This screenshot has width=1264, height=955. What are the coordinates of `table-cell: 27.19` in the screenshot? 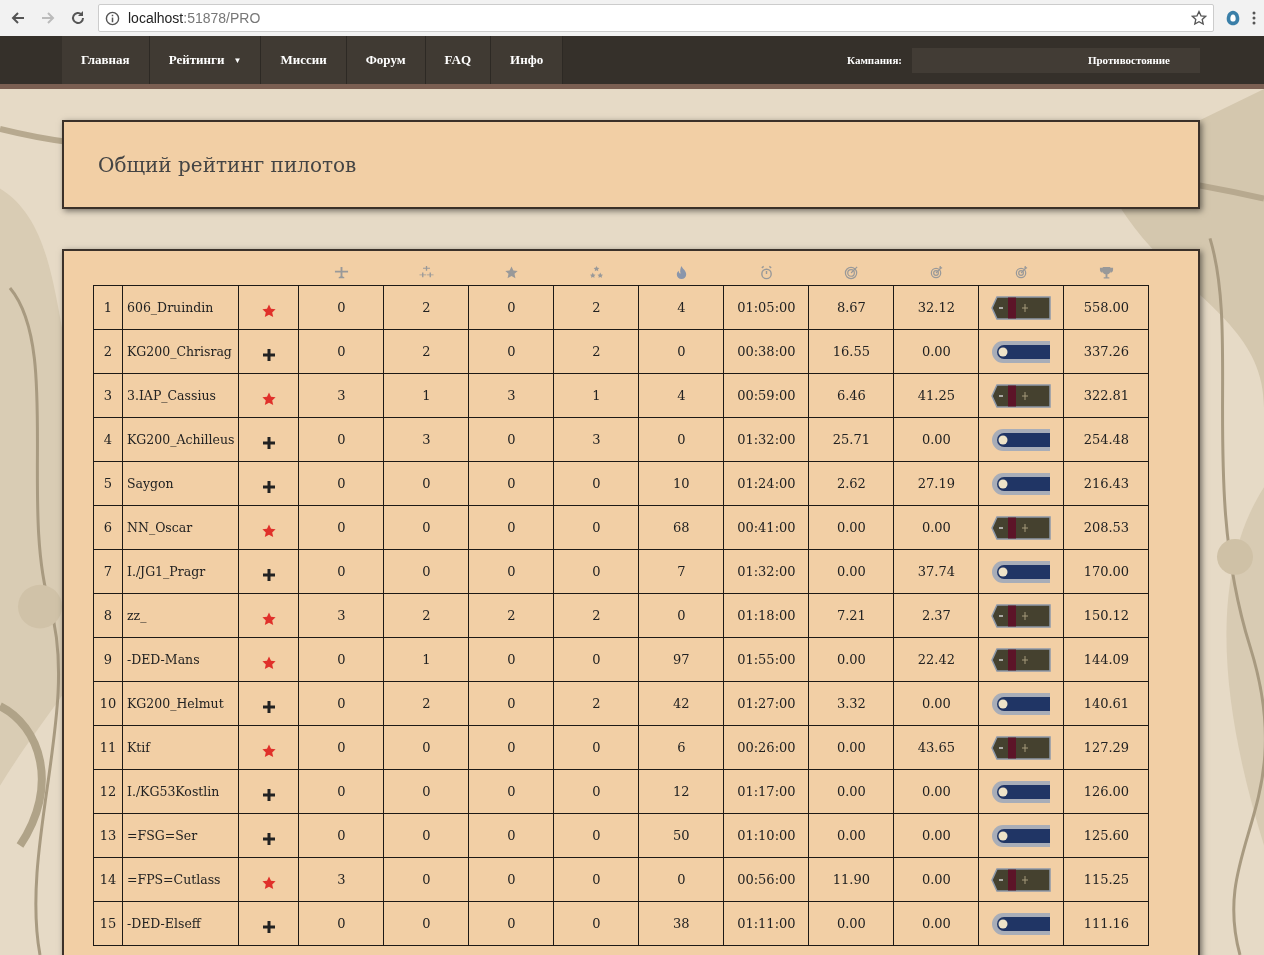 It's located at (936, 483).